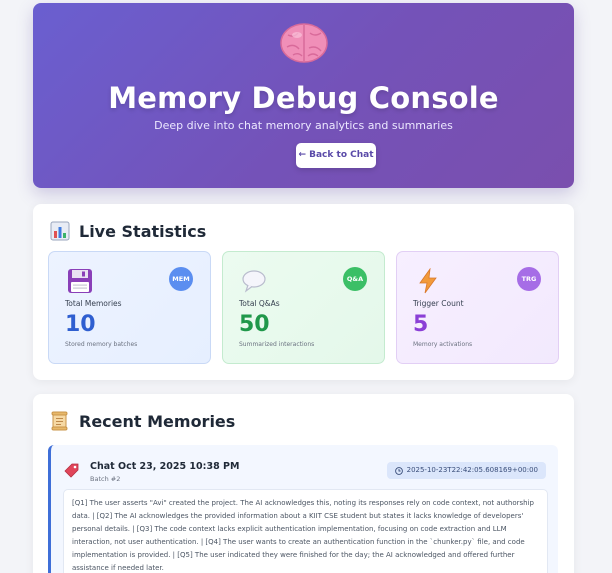  I want to click on page-title: Memory Debug Console, so click(303, 98).